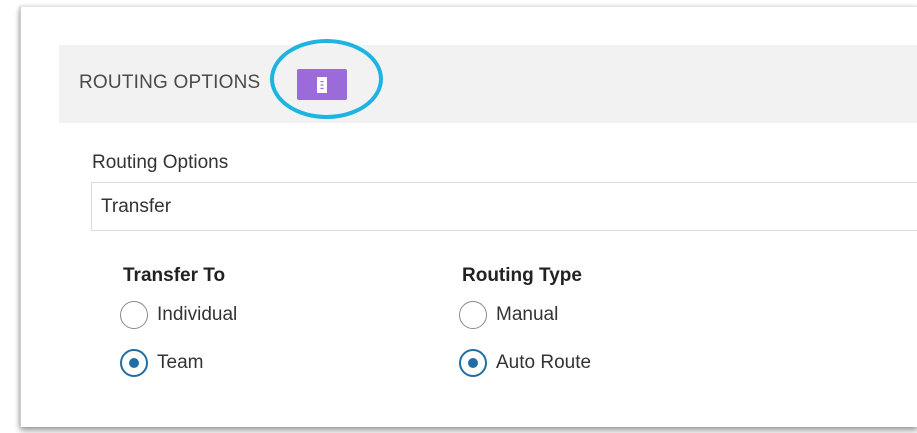  Describe the element at coordinates (160, 162) in the screenshot. I see `routing-options-label: Routing Options` at that location.